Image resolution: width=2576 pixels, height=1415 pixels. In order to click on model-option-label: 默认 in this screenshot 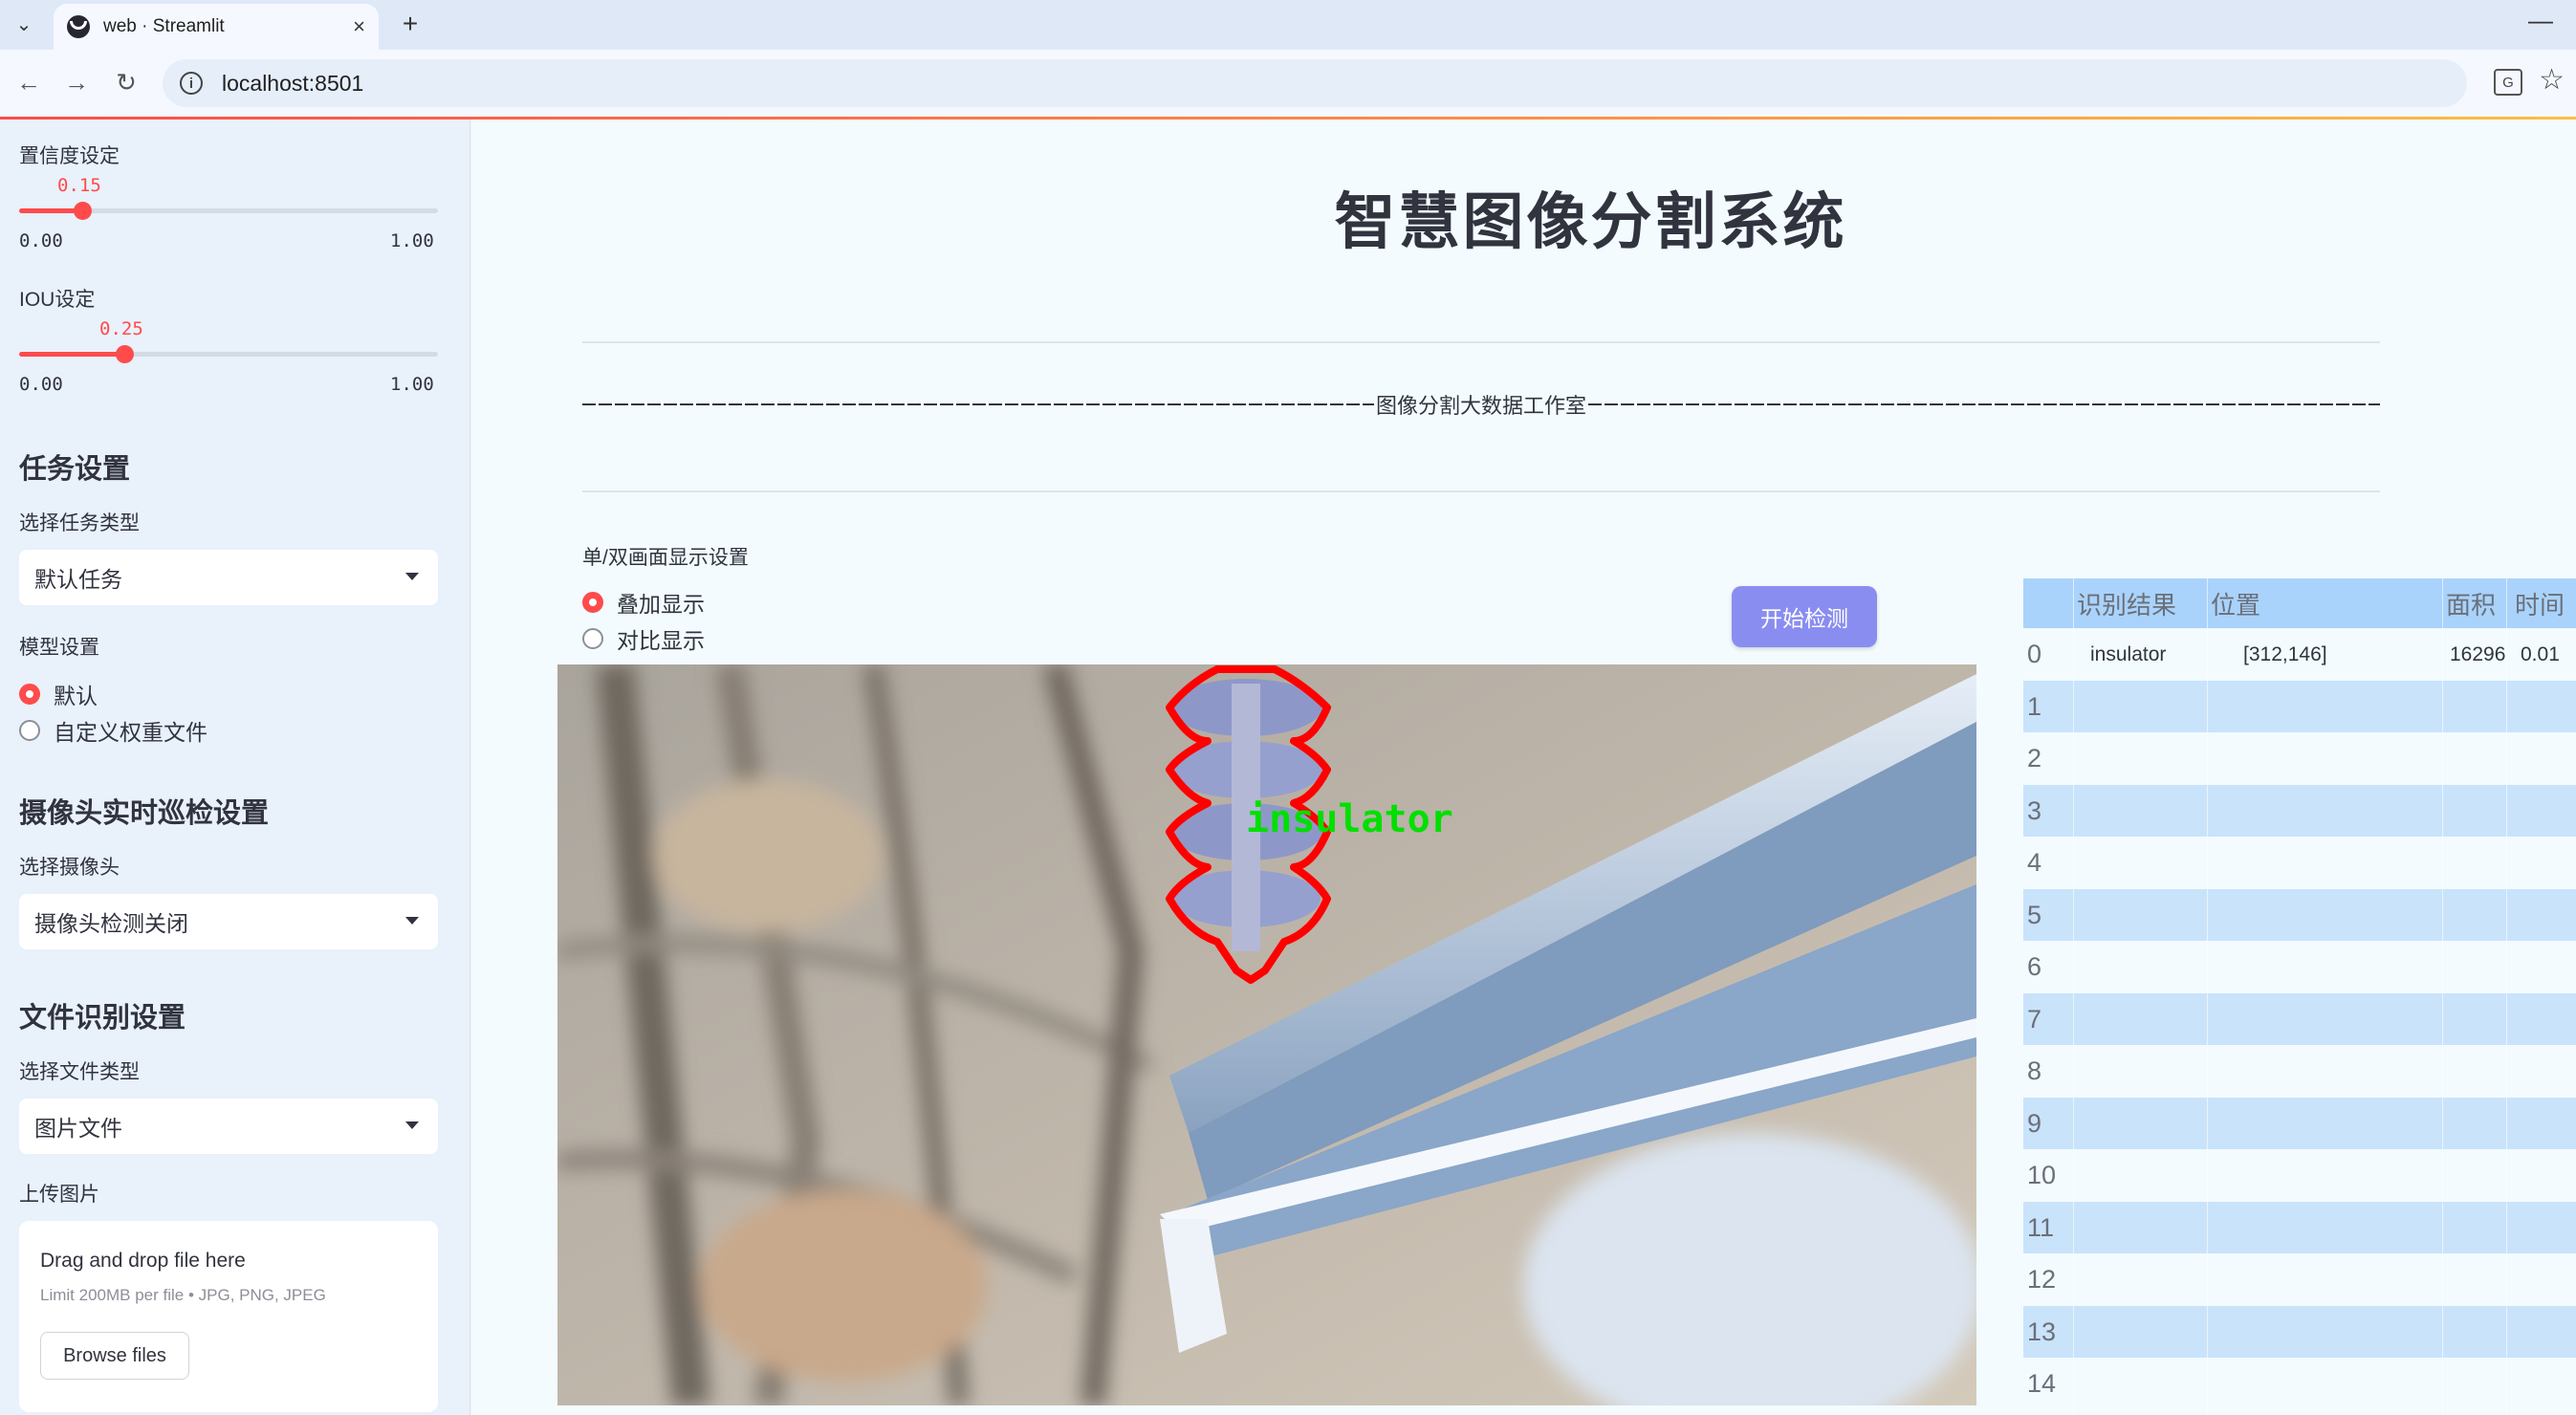, I will do `click(76, 696)`.